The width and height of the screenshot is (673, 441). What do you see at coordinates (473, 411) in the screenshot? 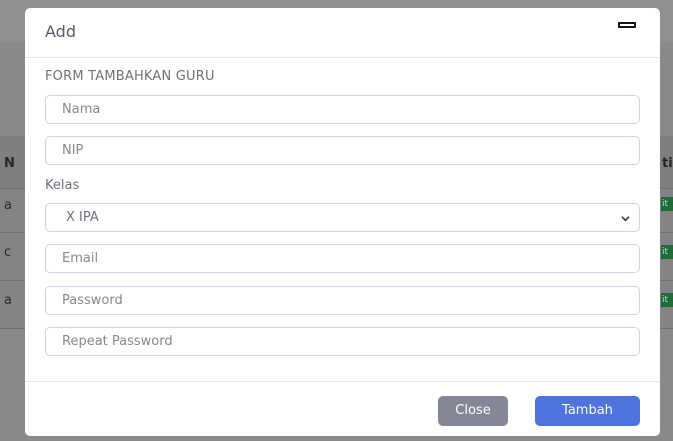
I see `close-button: Close` at bounding box center [473, 411].